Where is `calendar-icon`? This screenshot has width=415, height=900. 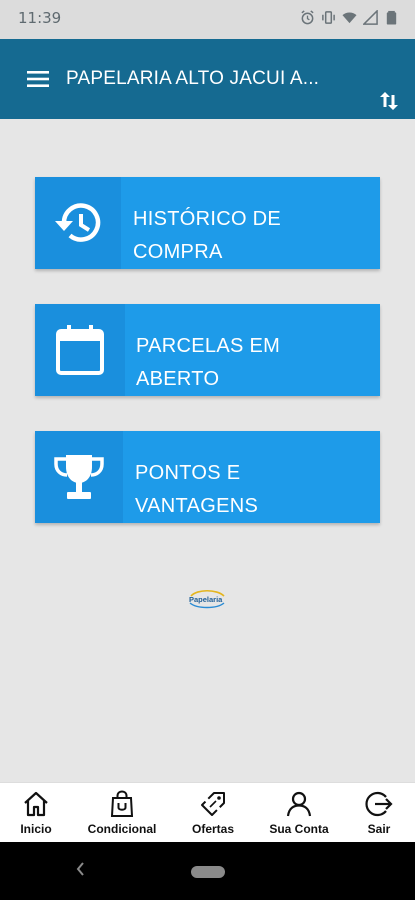 calendar-icon is located at coordinates (80, 350).